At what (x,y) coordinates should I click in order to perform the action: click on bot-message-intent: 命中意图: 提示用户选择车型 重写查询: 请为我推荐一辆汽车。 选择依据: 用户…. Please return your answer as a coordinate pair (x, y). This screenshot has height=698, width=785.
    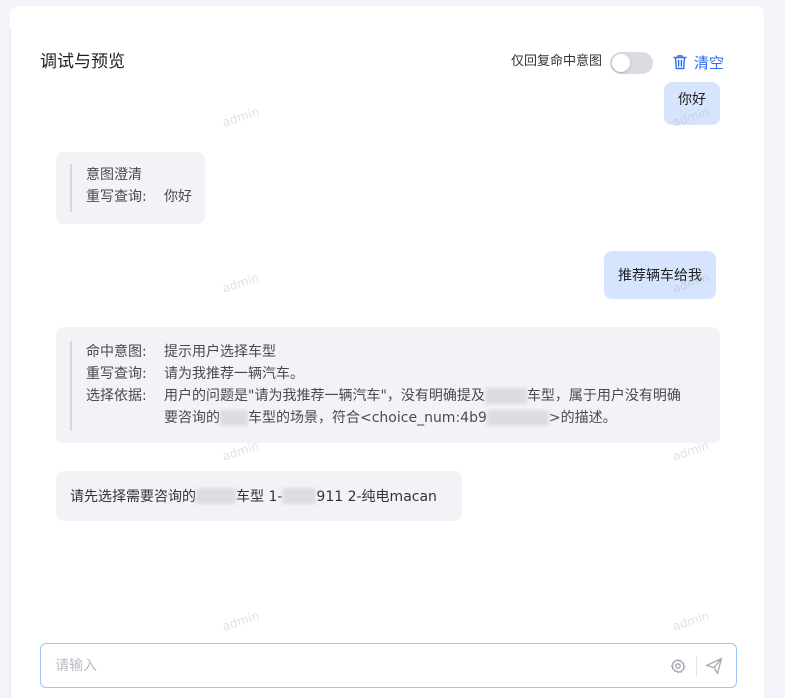
    Looking at the image, I should click on (388, 385).